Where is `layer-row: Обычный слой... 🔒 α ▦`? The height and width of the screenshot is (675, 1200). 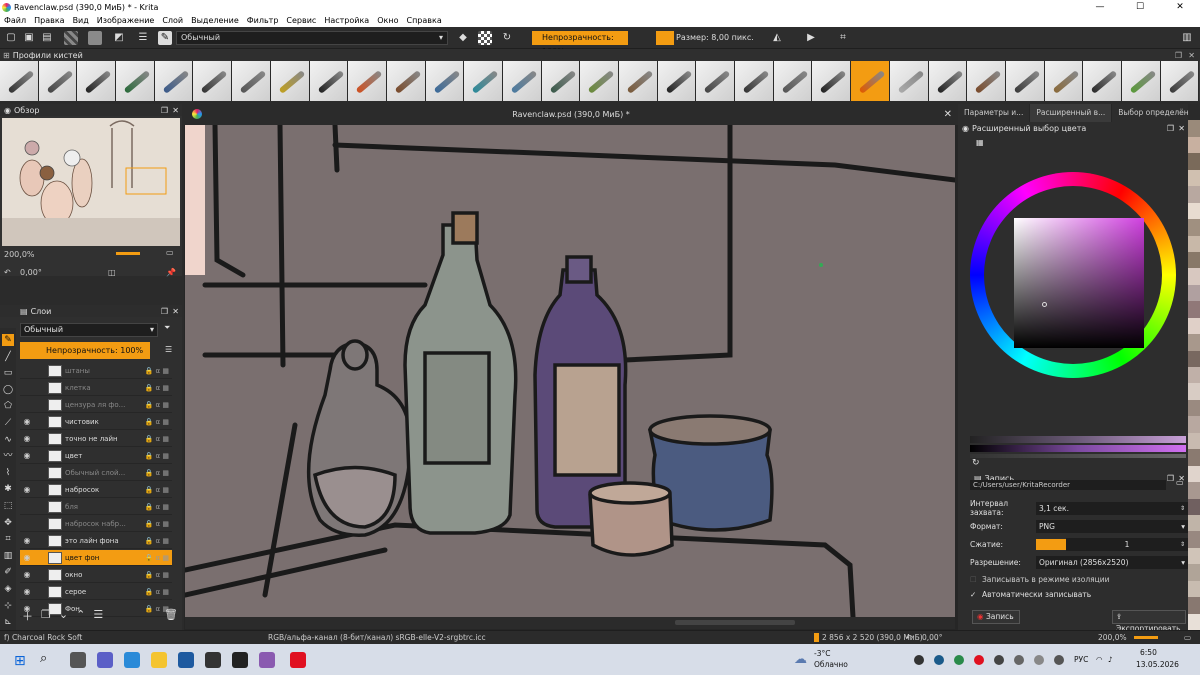 layer-row: Обычный слой... 🔒 α ▦ is located at coordinates (96, 473).